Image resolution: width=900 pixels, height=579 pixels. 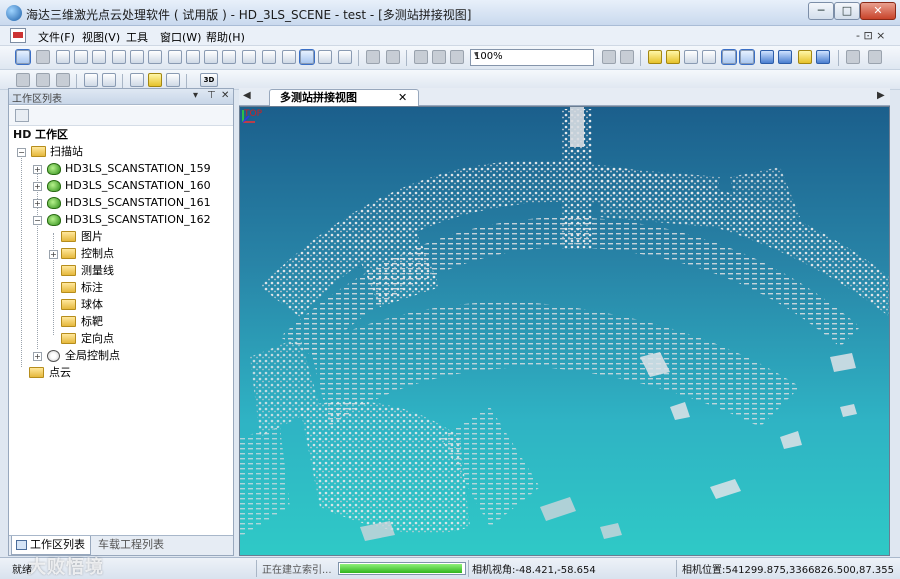 What do you see at coordinates (81, 57) in the screenshot?
I see `zoom-extent-icon` at bounding box center [81, 57].